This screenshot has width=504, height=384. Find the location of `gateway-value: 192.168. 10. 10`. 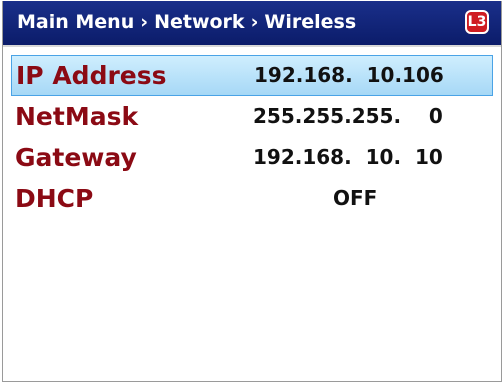

gateway-value: 192.168. 10. 10 is located at coordinates (348, 157).